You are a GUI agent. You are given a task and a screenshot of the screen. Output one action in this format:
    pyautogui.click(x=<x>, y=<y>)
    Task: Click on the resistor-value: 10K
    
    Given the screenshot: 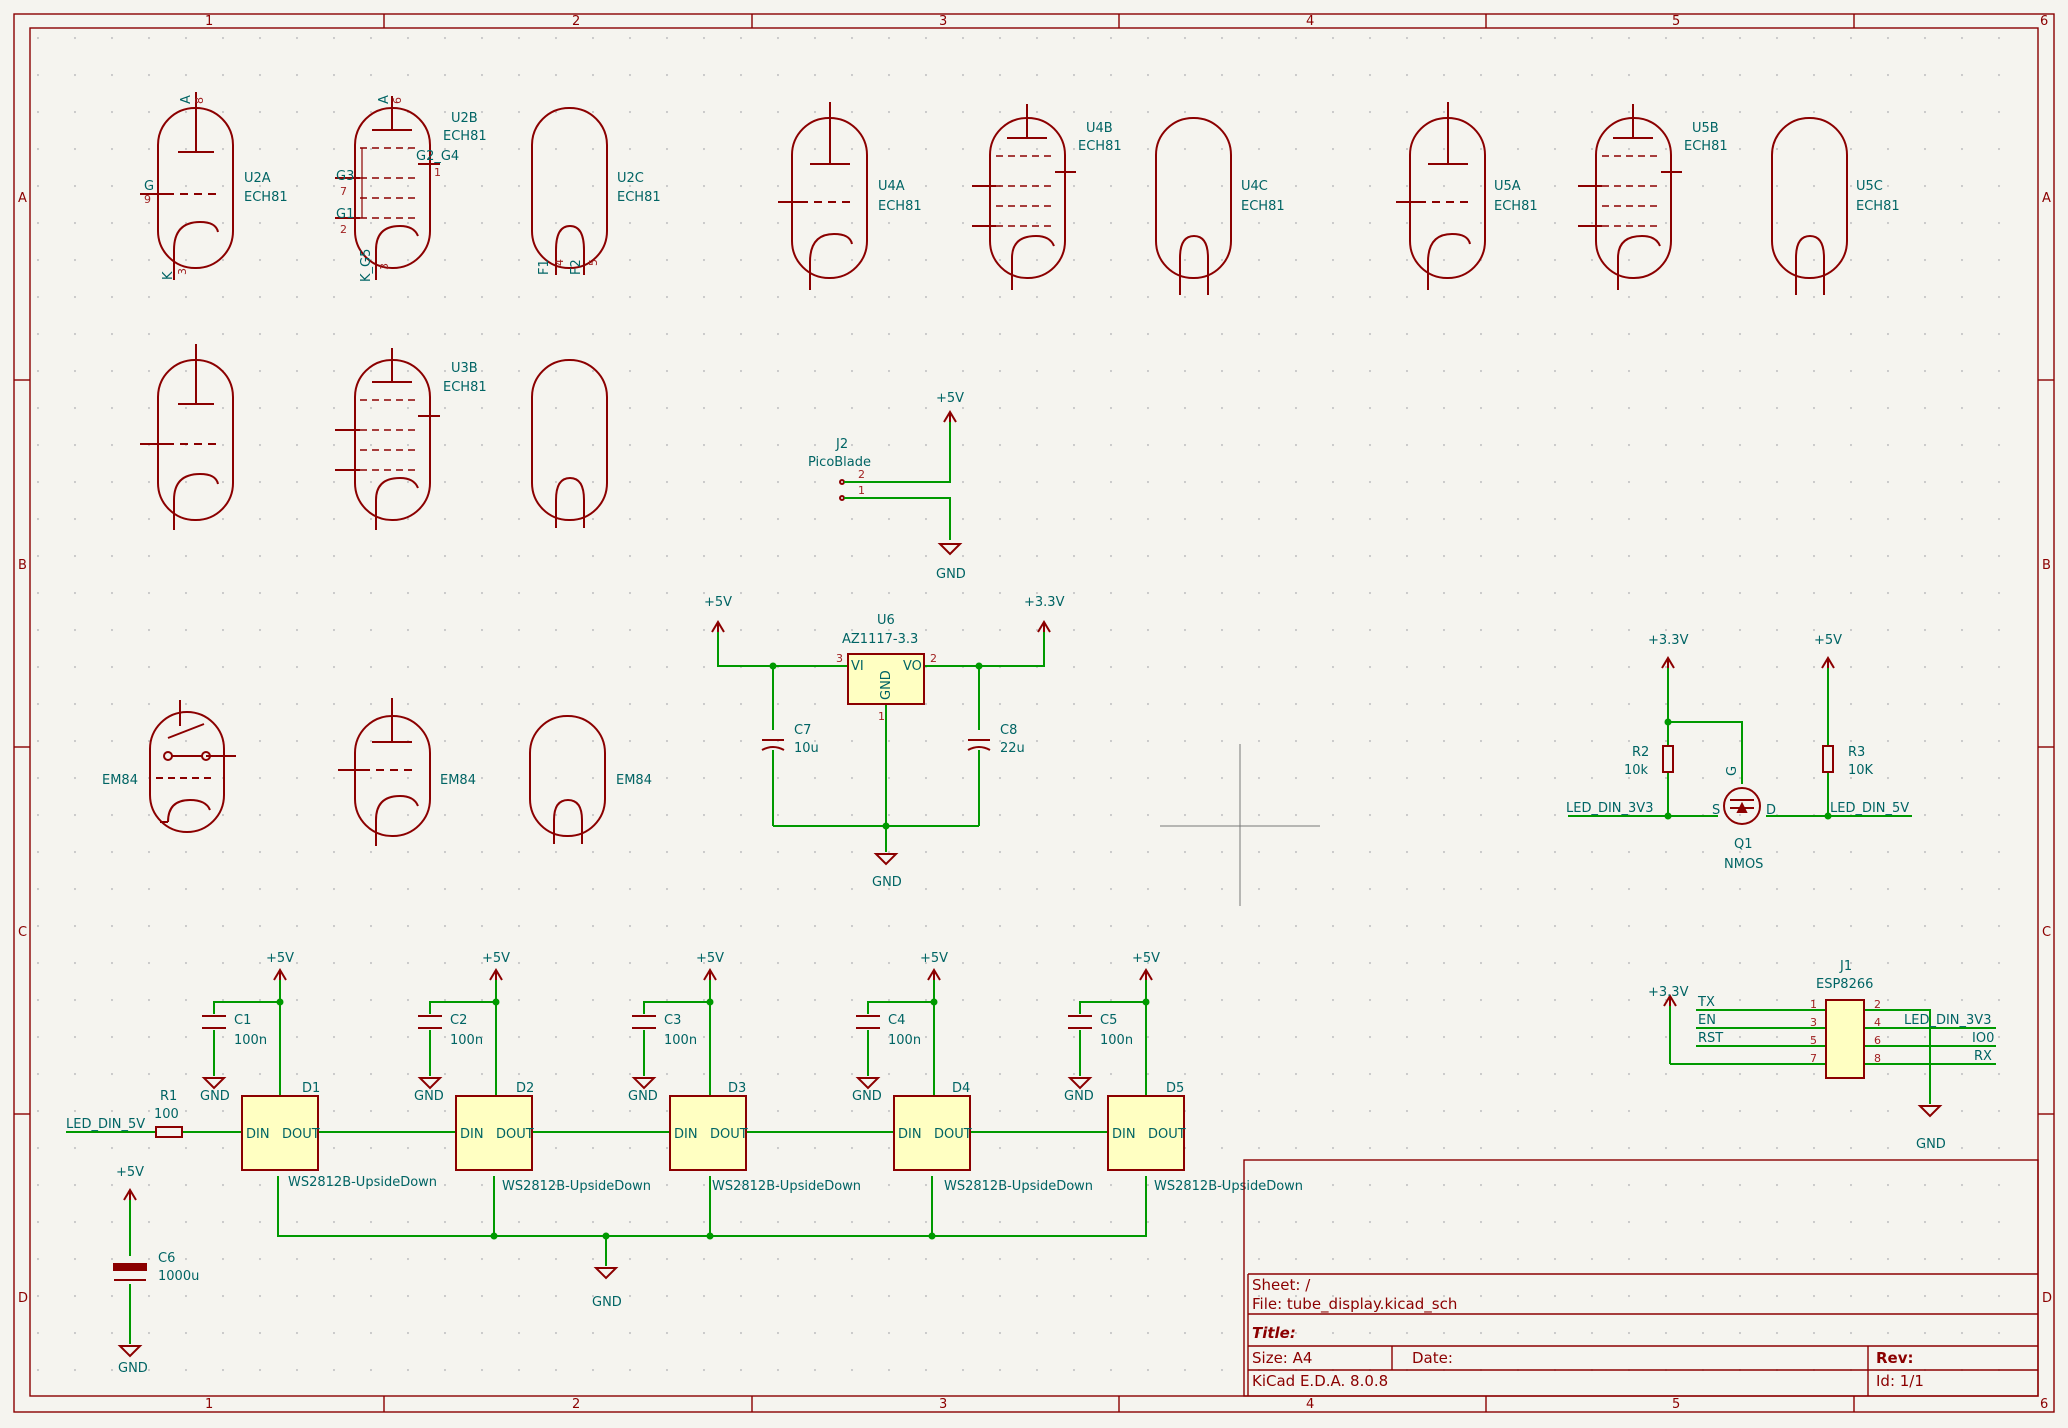 What is the action you would take?
    pyautogui.click(x=1861, y=770)
    